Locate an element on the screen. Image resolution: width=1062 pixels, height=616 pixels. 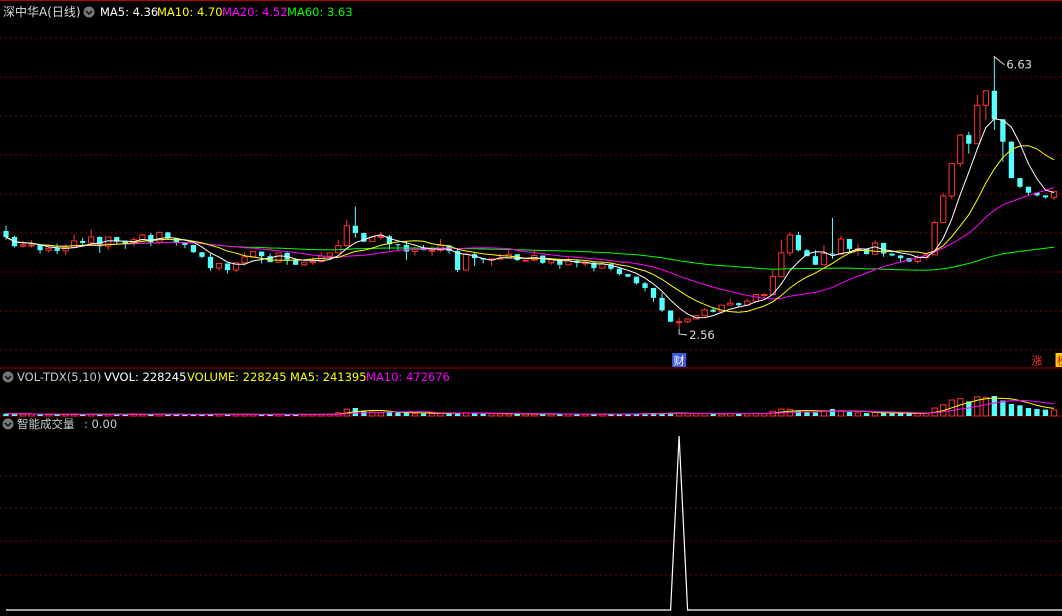
event-marker-label: 榜 is located at coordinates (1059, 361).